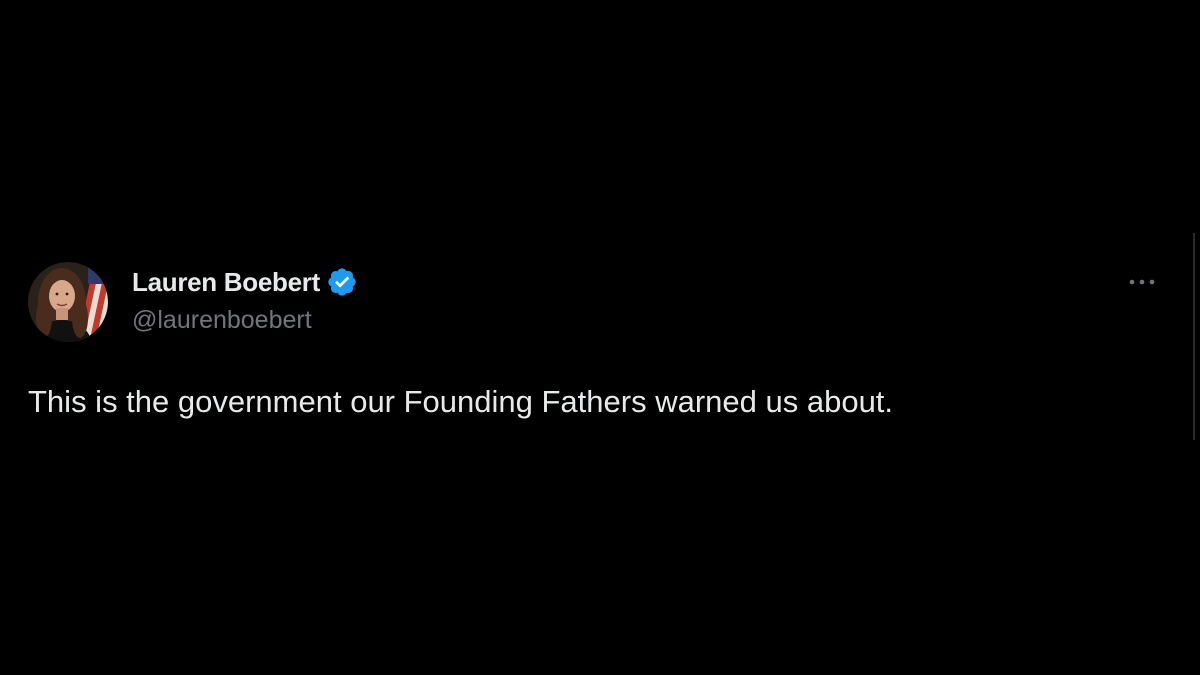  I want to click on more-horizontal-icon, so click(1142, 282).